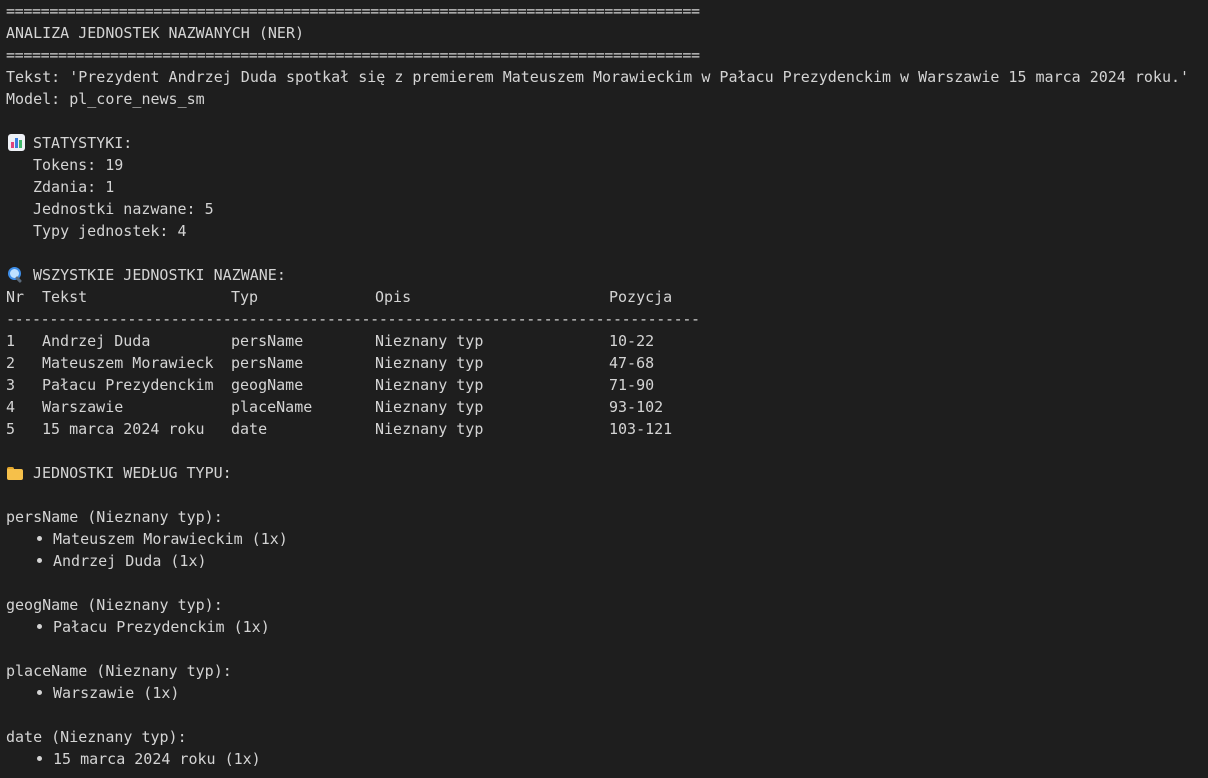 The image size is (1208, 778). I want to click on row-nr: 5, so click(11, 429).